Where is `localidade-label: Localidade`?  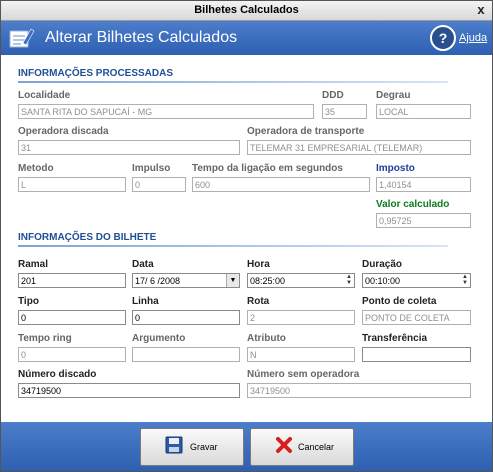 localidade-label: Localidade is located at coordinates (44, 95).